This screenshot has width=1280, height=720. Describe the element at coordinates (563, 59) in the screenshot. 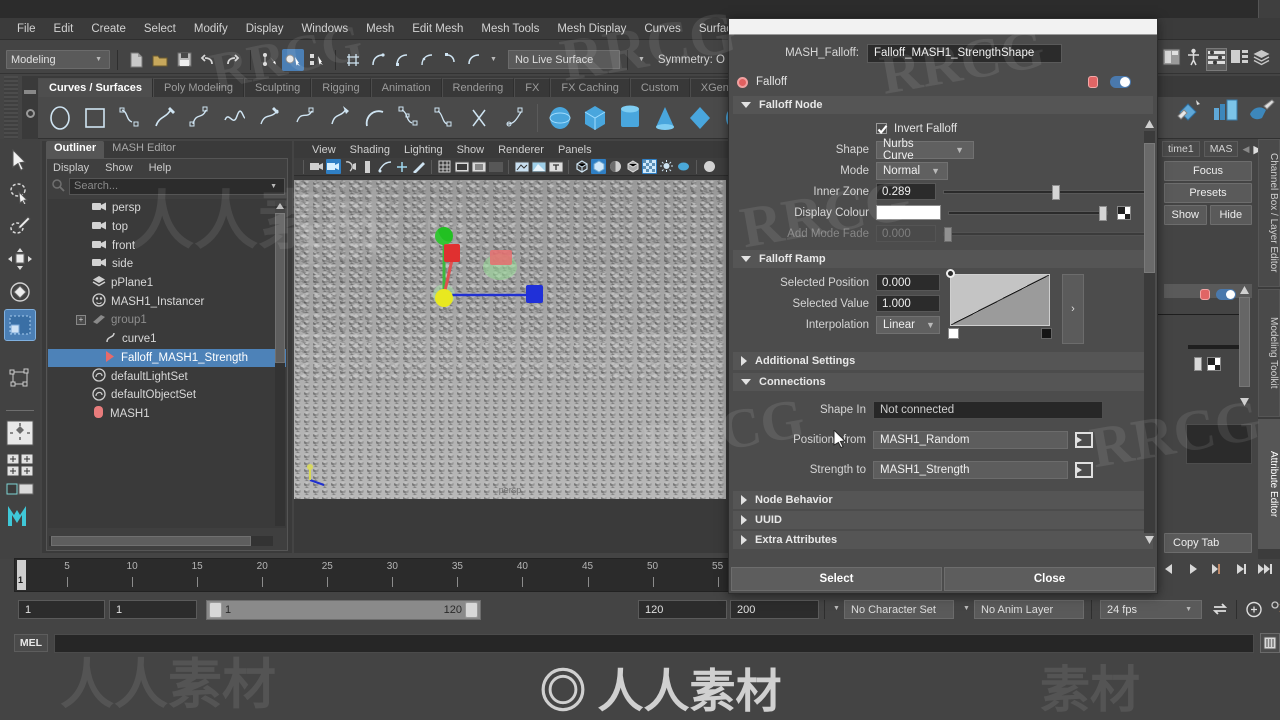

I see `live-surface-field: No Live Surface` at that location.